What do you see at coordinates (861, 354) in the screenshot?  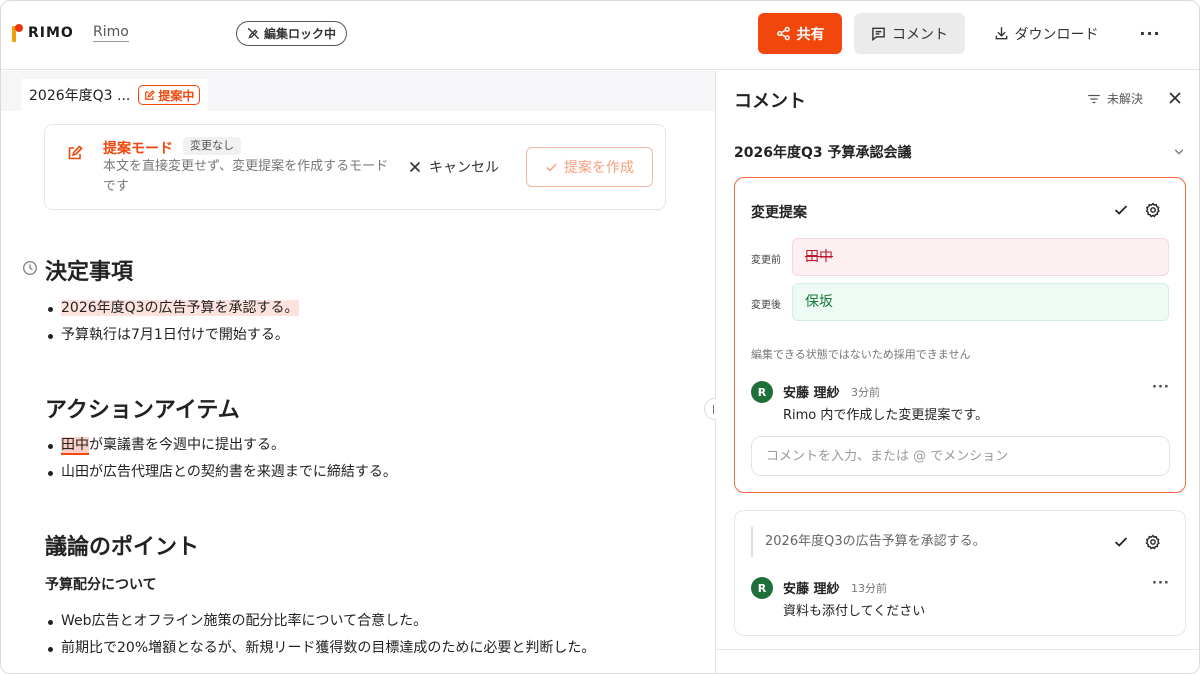 I see `cannot-accept-note: 編集できる状態ではないため採用できません` at bounding box center [861, 354].